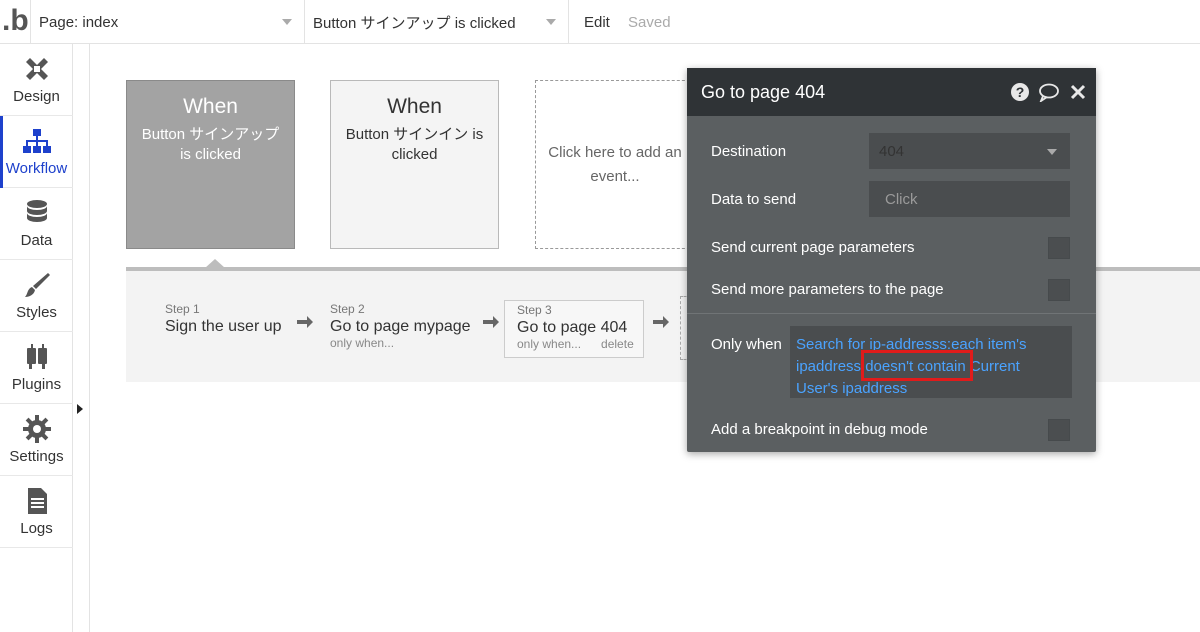  Describe the element at coordinates (79, 22) in the screenshot. I see `page-select-label: Page: index` at that location.